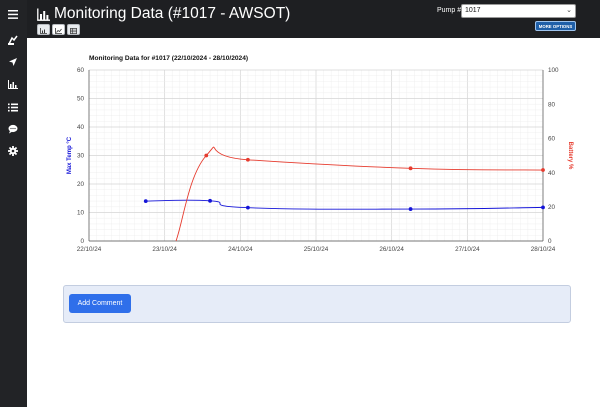  I want to click on x-tick-label: 22/10/24, so click(89, 249).